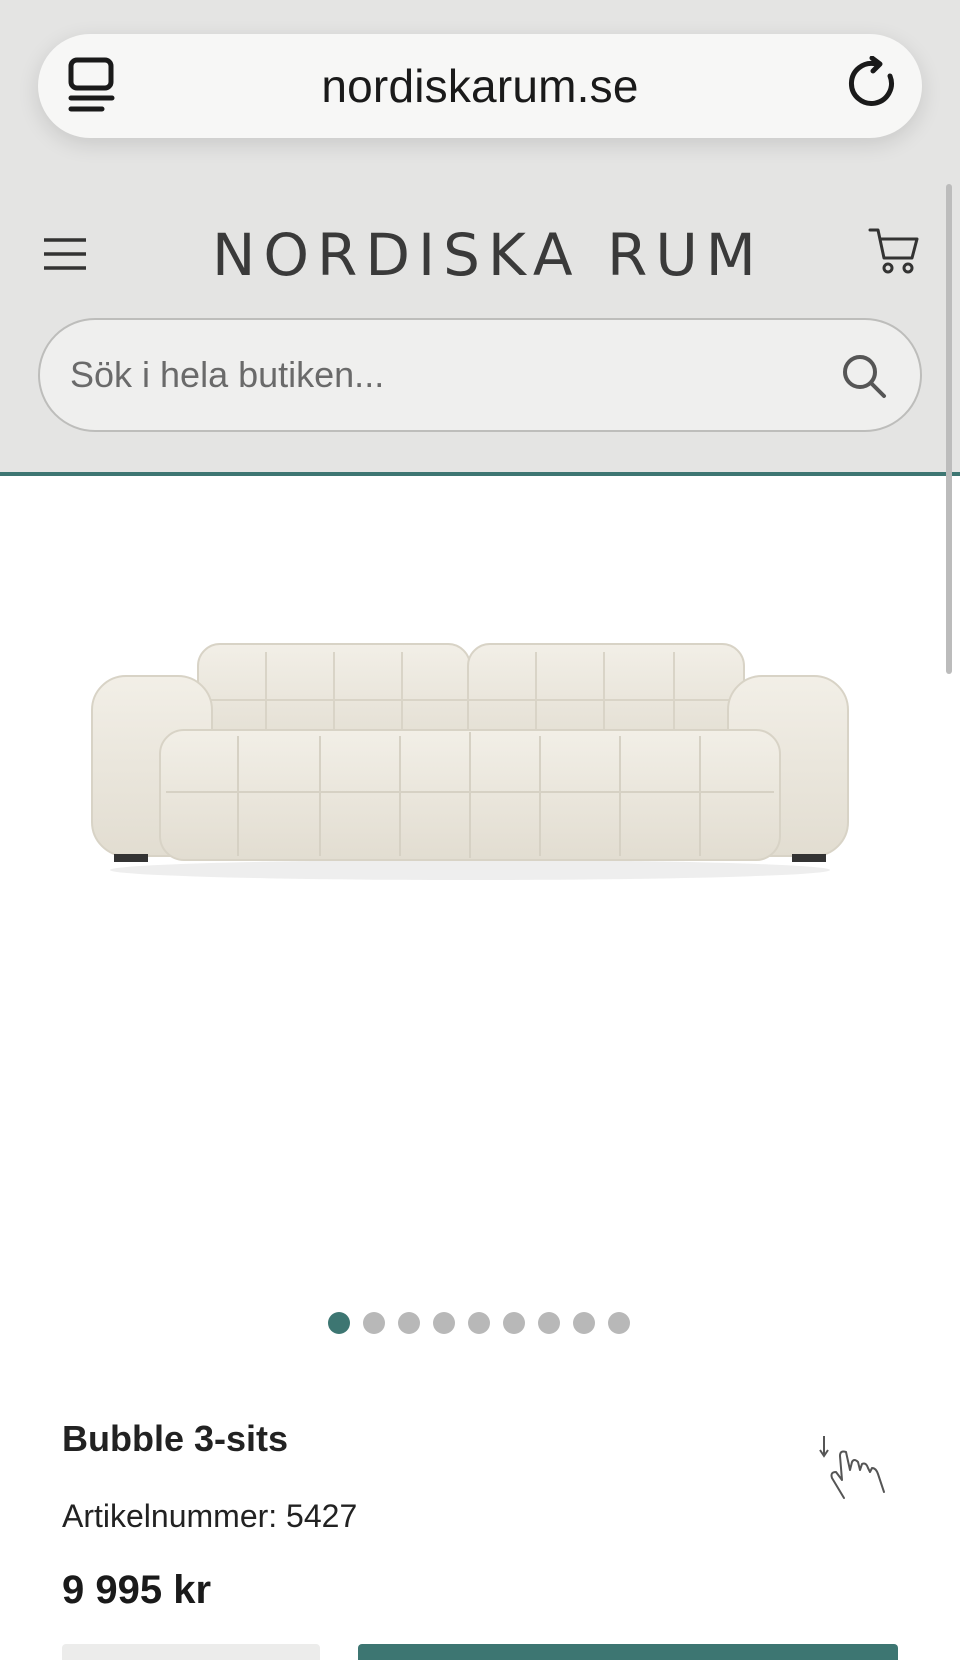  What do you see at coordinates (864, 376) in the screenshot?
I see `search-icon` at bounding box center [864, 376].